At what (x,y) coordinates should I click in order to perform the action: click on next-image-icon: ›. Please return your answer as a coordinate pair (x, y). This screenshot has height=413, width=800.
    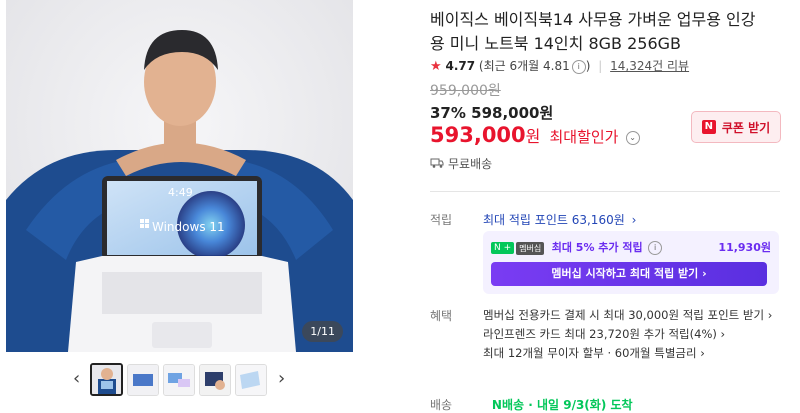
    Looking at the image, I should click on (281, 378).